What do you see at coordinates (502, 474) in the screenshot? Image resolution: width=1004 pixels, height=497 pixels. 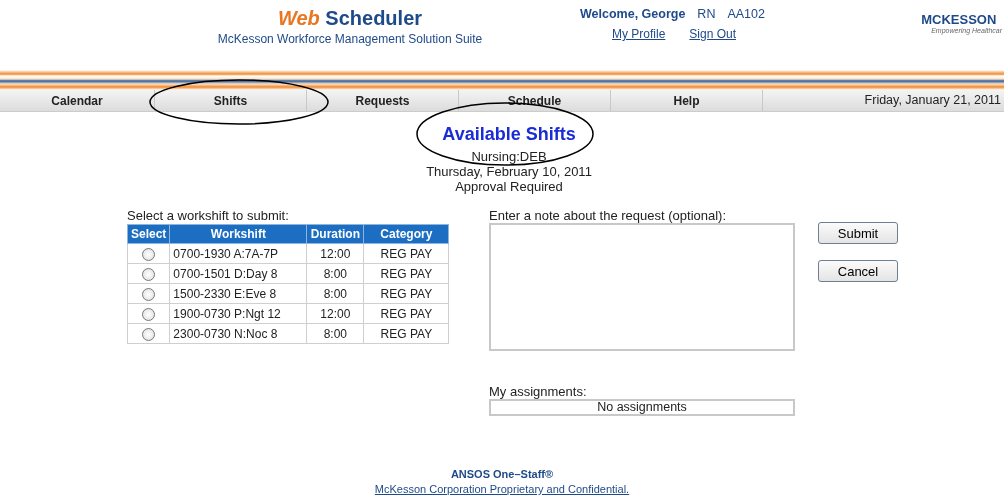 I see `product-name: ANSOS One–Staff®` at bounding box center [502, 474].